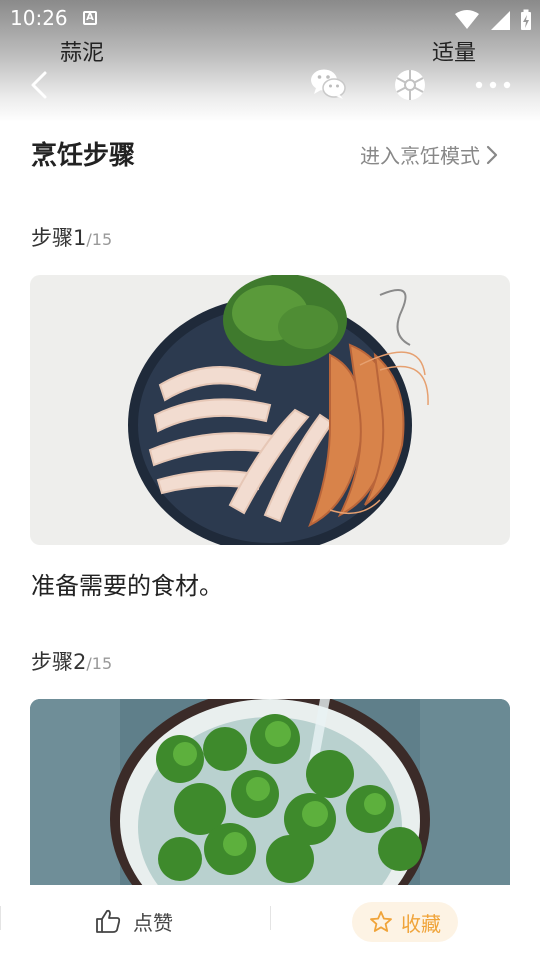 Image resolution: width=540 pixels, height=960 pixels. Describe the element at coordinates (99, 663) in the screenshot. I see `step-2-total: /15` at that location.